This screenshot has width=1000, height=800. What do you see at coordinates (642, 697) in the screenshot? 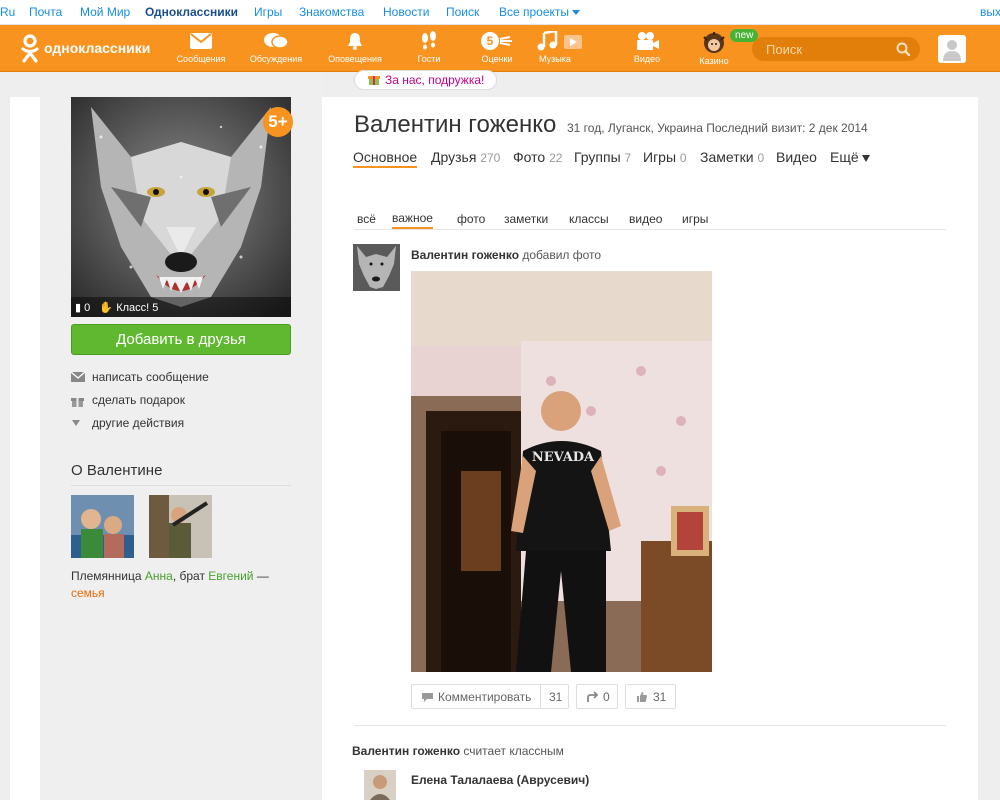
I see `thumbs-up-icon` at bounding box center [642, 697].